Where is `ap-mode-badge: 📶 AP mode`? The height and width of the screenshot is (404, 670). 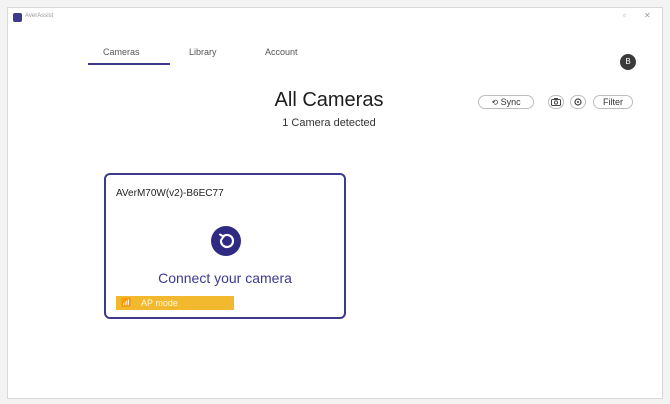 ap-mode-badge: 📶 AP mode is located at coordinates (175, 303).